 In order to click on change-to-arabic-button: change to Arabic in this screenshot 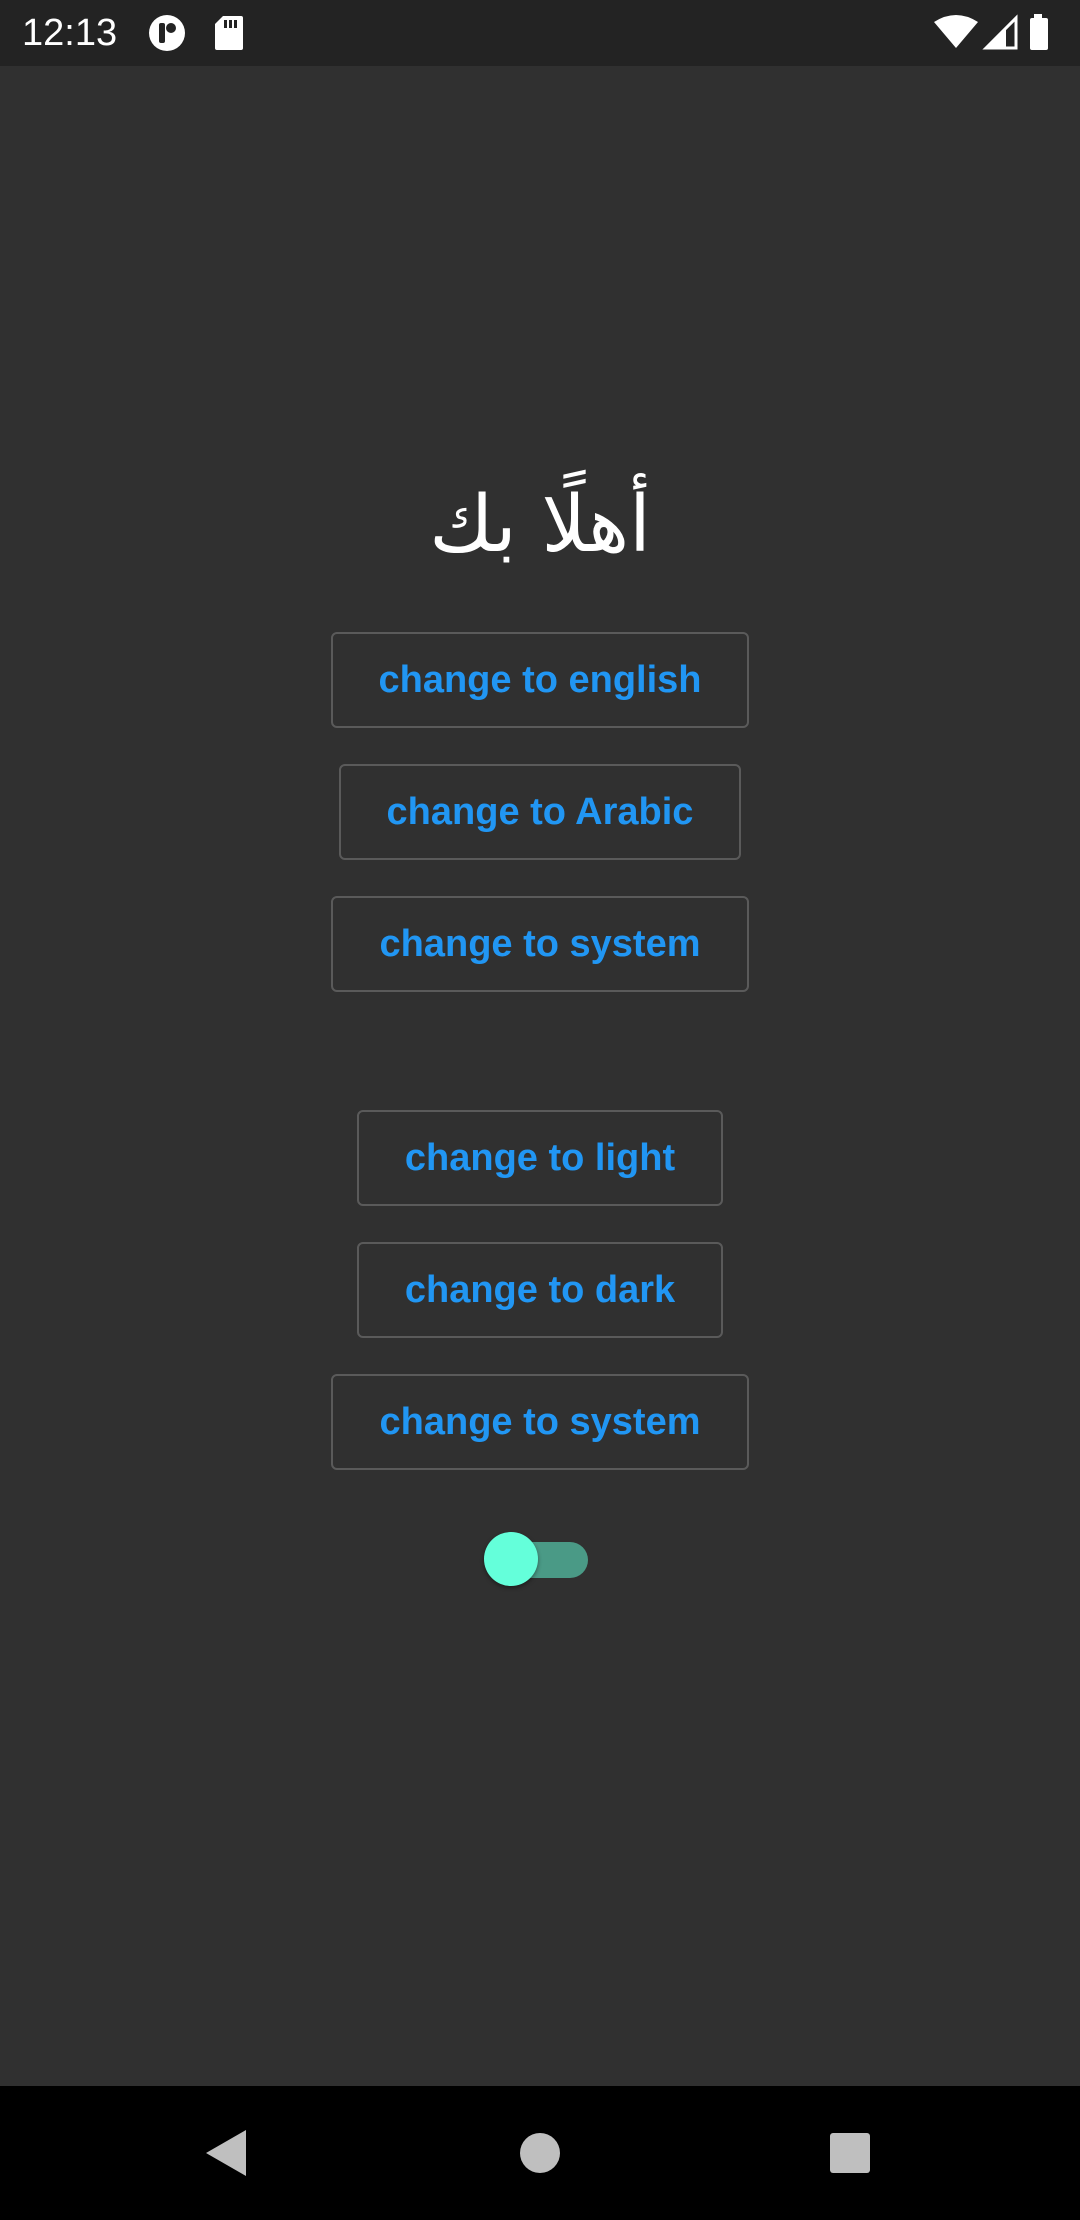, I will do `click(540, 812)`.